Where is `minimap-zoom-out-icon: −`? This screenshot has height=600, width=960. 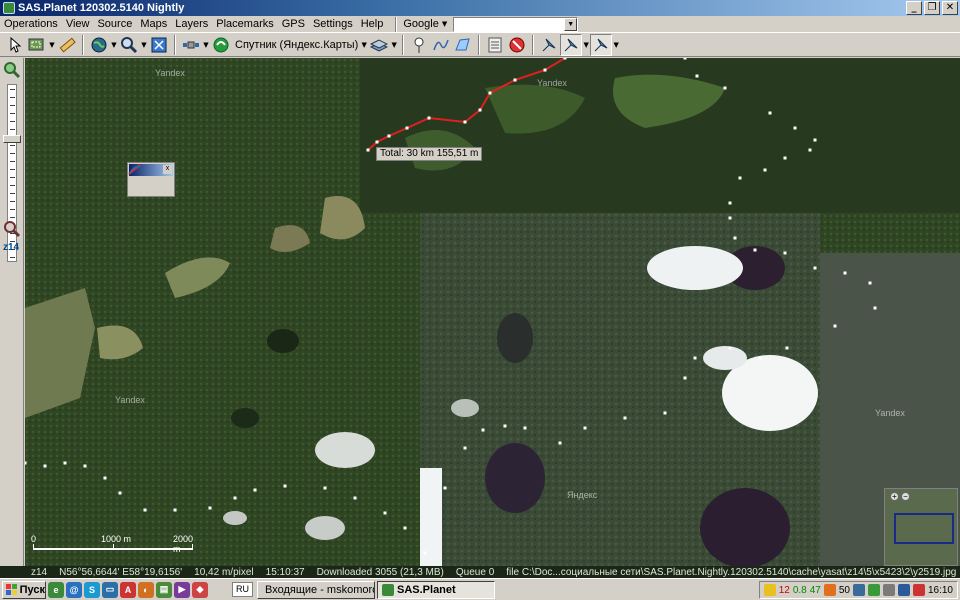 minimap-zoom-out-icon: − is located at coordinates (905, 496).